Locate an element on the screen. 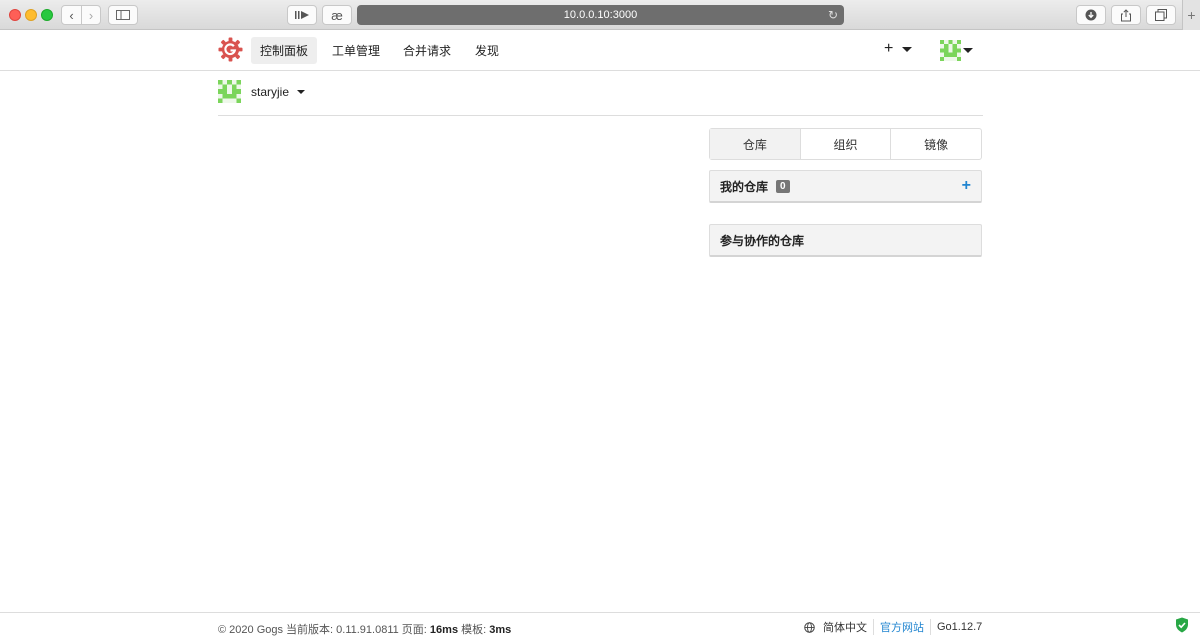  repo-tabs: 仓库 组织 镜像 is located at coordinates (845, 144).